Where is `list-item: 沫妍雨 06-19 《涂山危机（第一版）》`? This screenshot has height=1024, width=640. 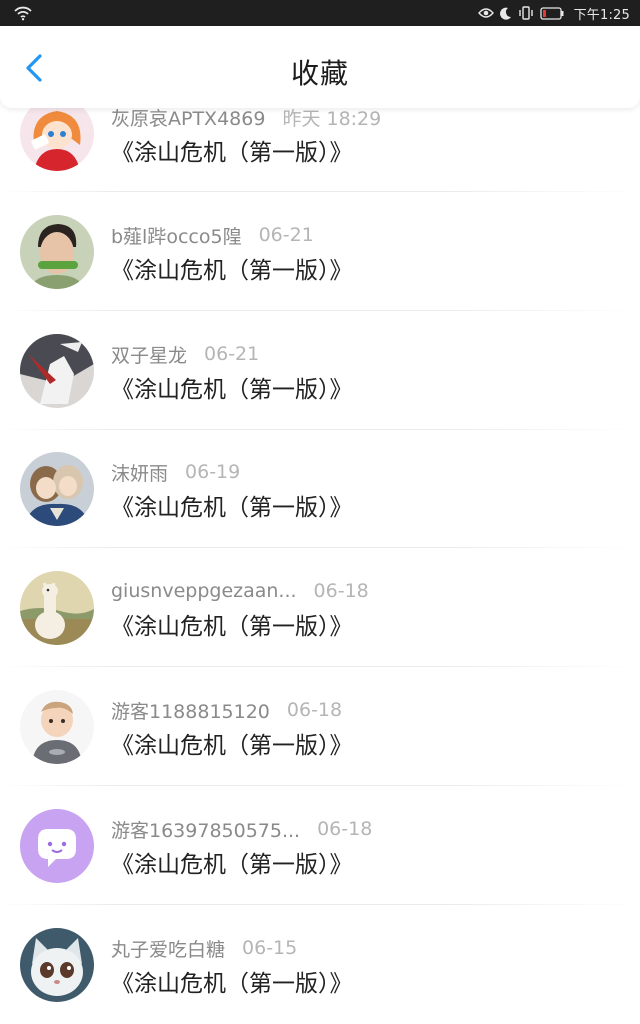
list-item: 沫妍雨 06-19 《涂山危机（第一版）》 is located at coordinates (320, 511).